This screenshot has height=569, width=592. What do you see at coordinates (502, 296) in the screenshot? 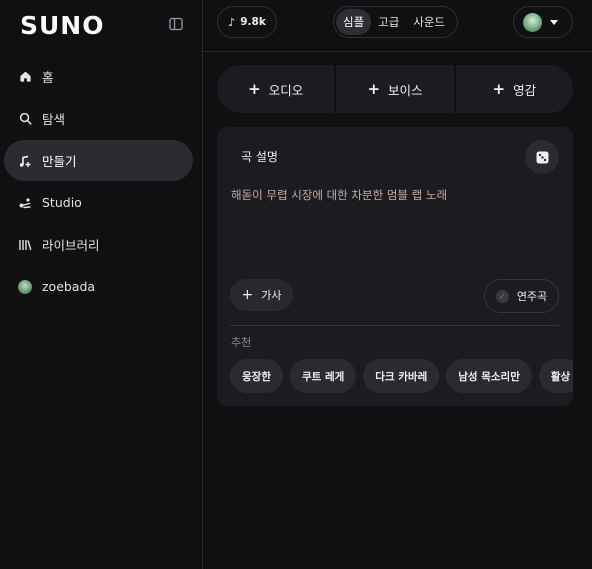
I see `check-icon: ✓` at bounding box center [502, 296].